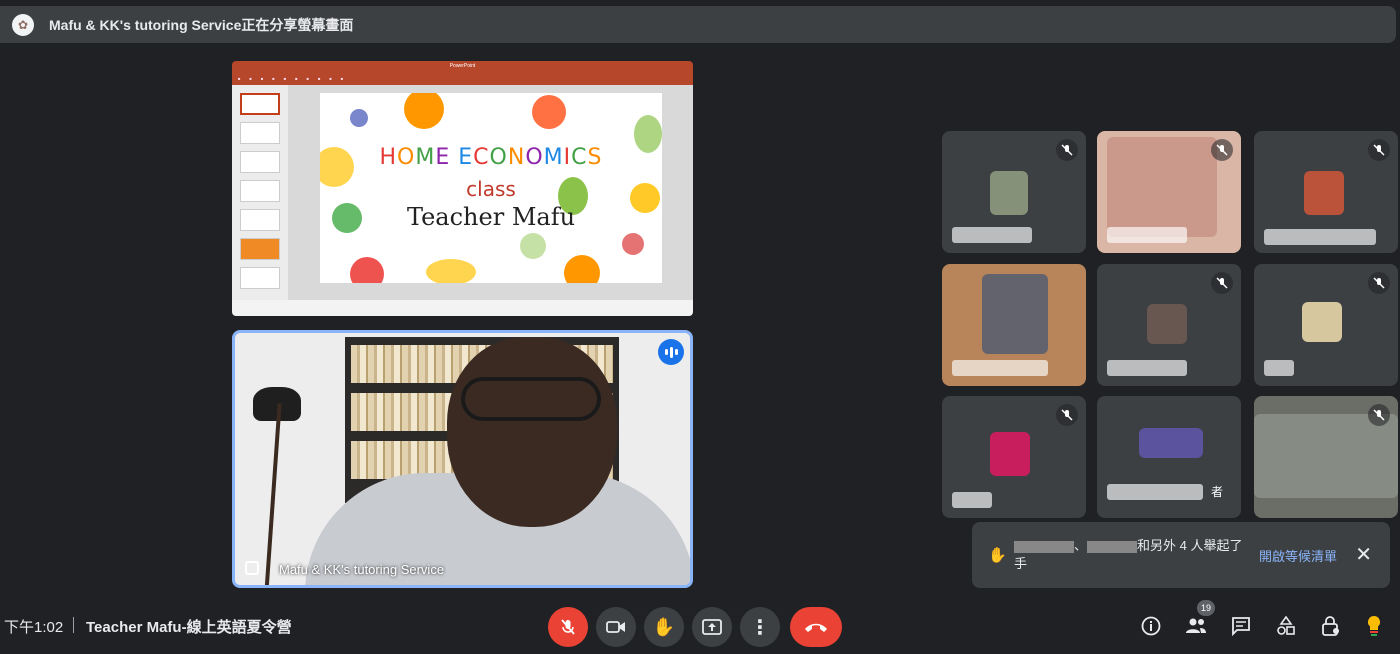 The image size is (1400, 654). Describe the element at coordinates (531, 399) in the screenshot. I see `presenter-glasses` at that location.